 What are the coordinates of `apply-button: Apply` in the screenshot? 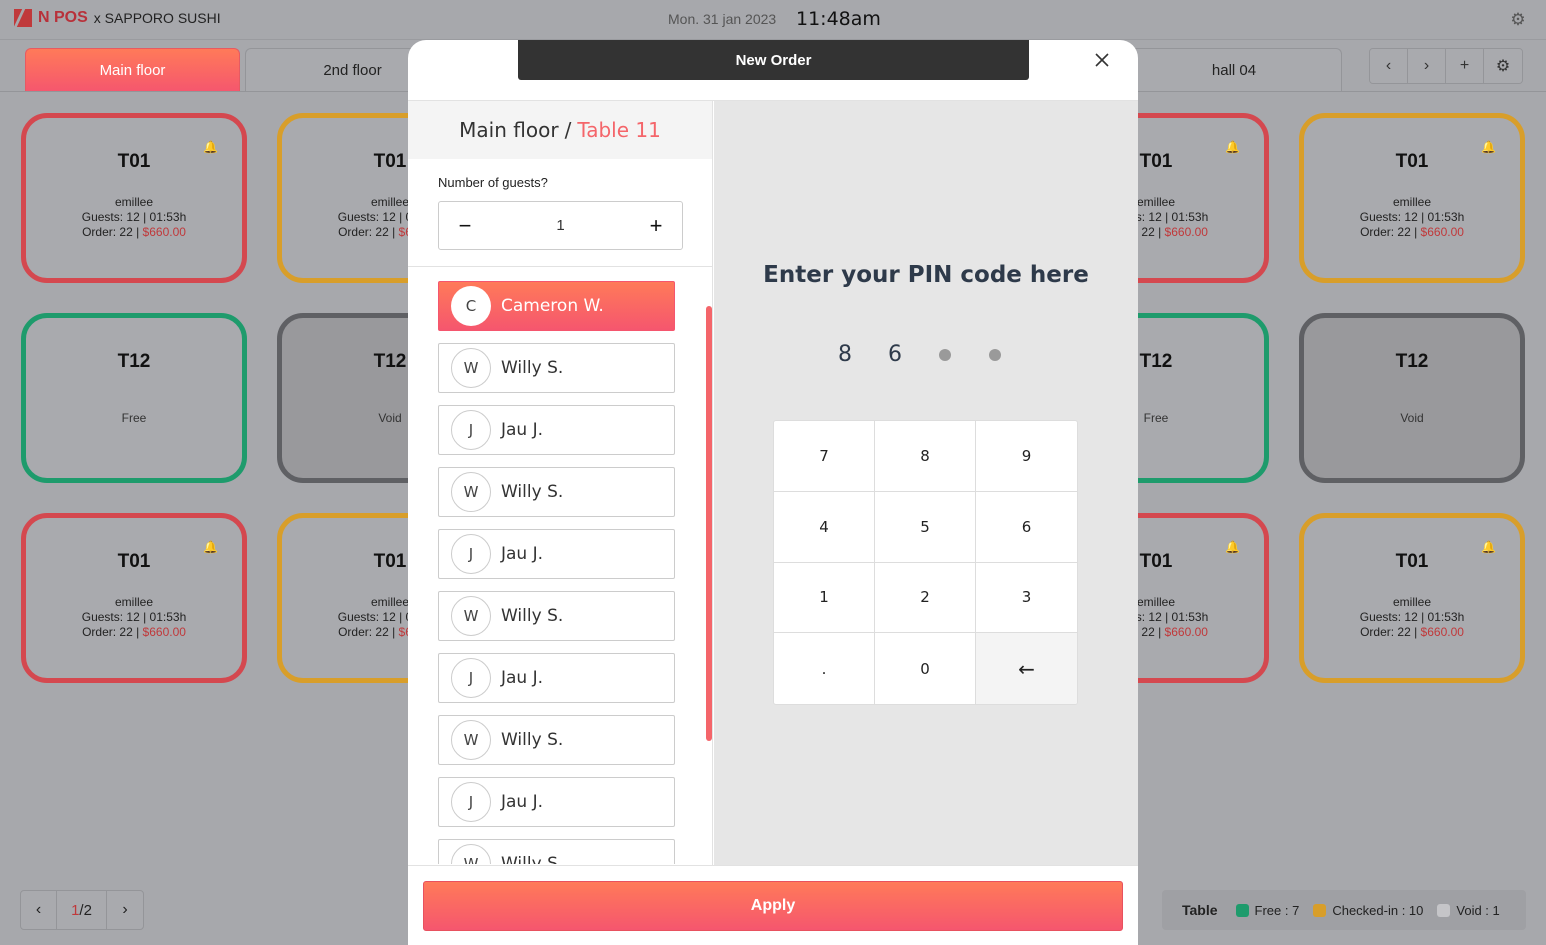 It's located at (773, 906).